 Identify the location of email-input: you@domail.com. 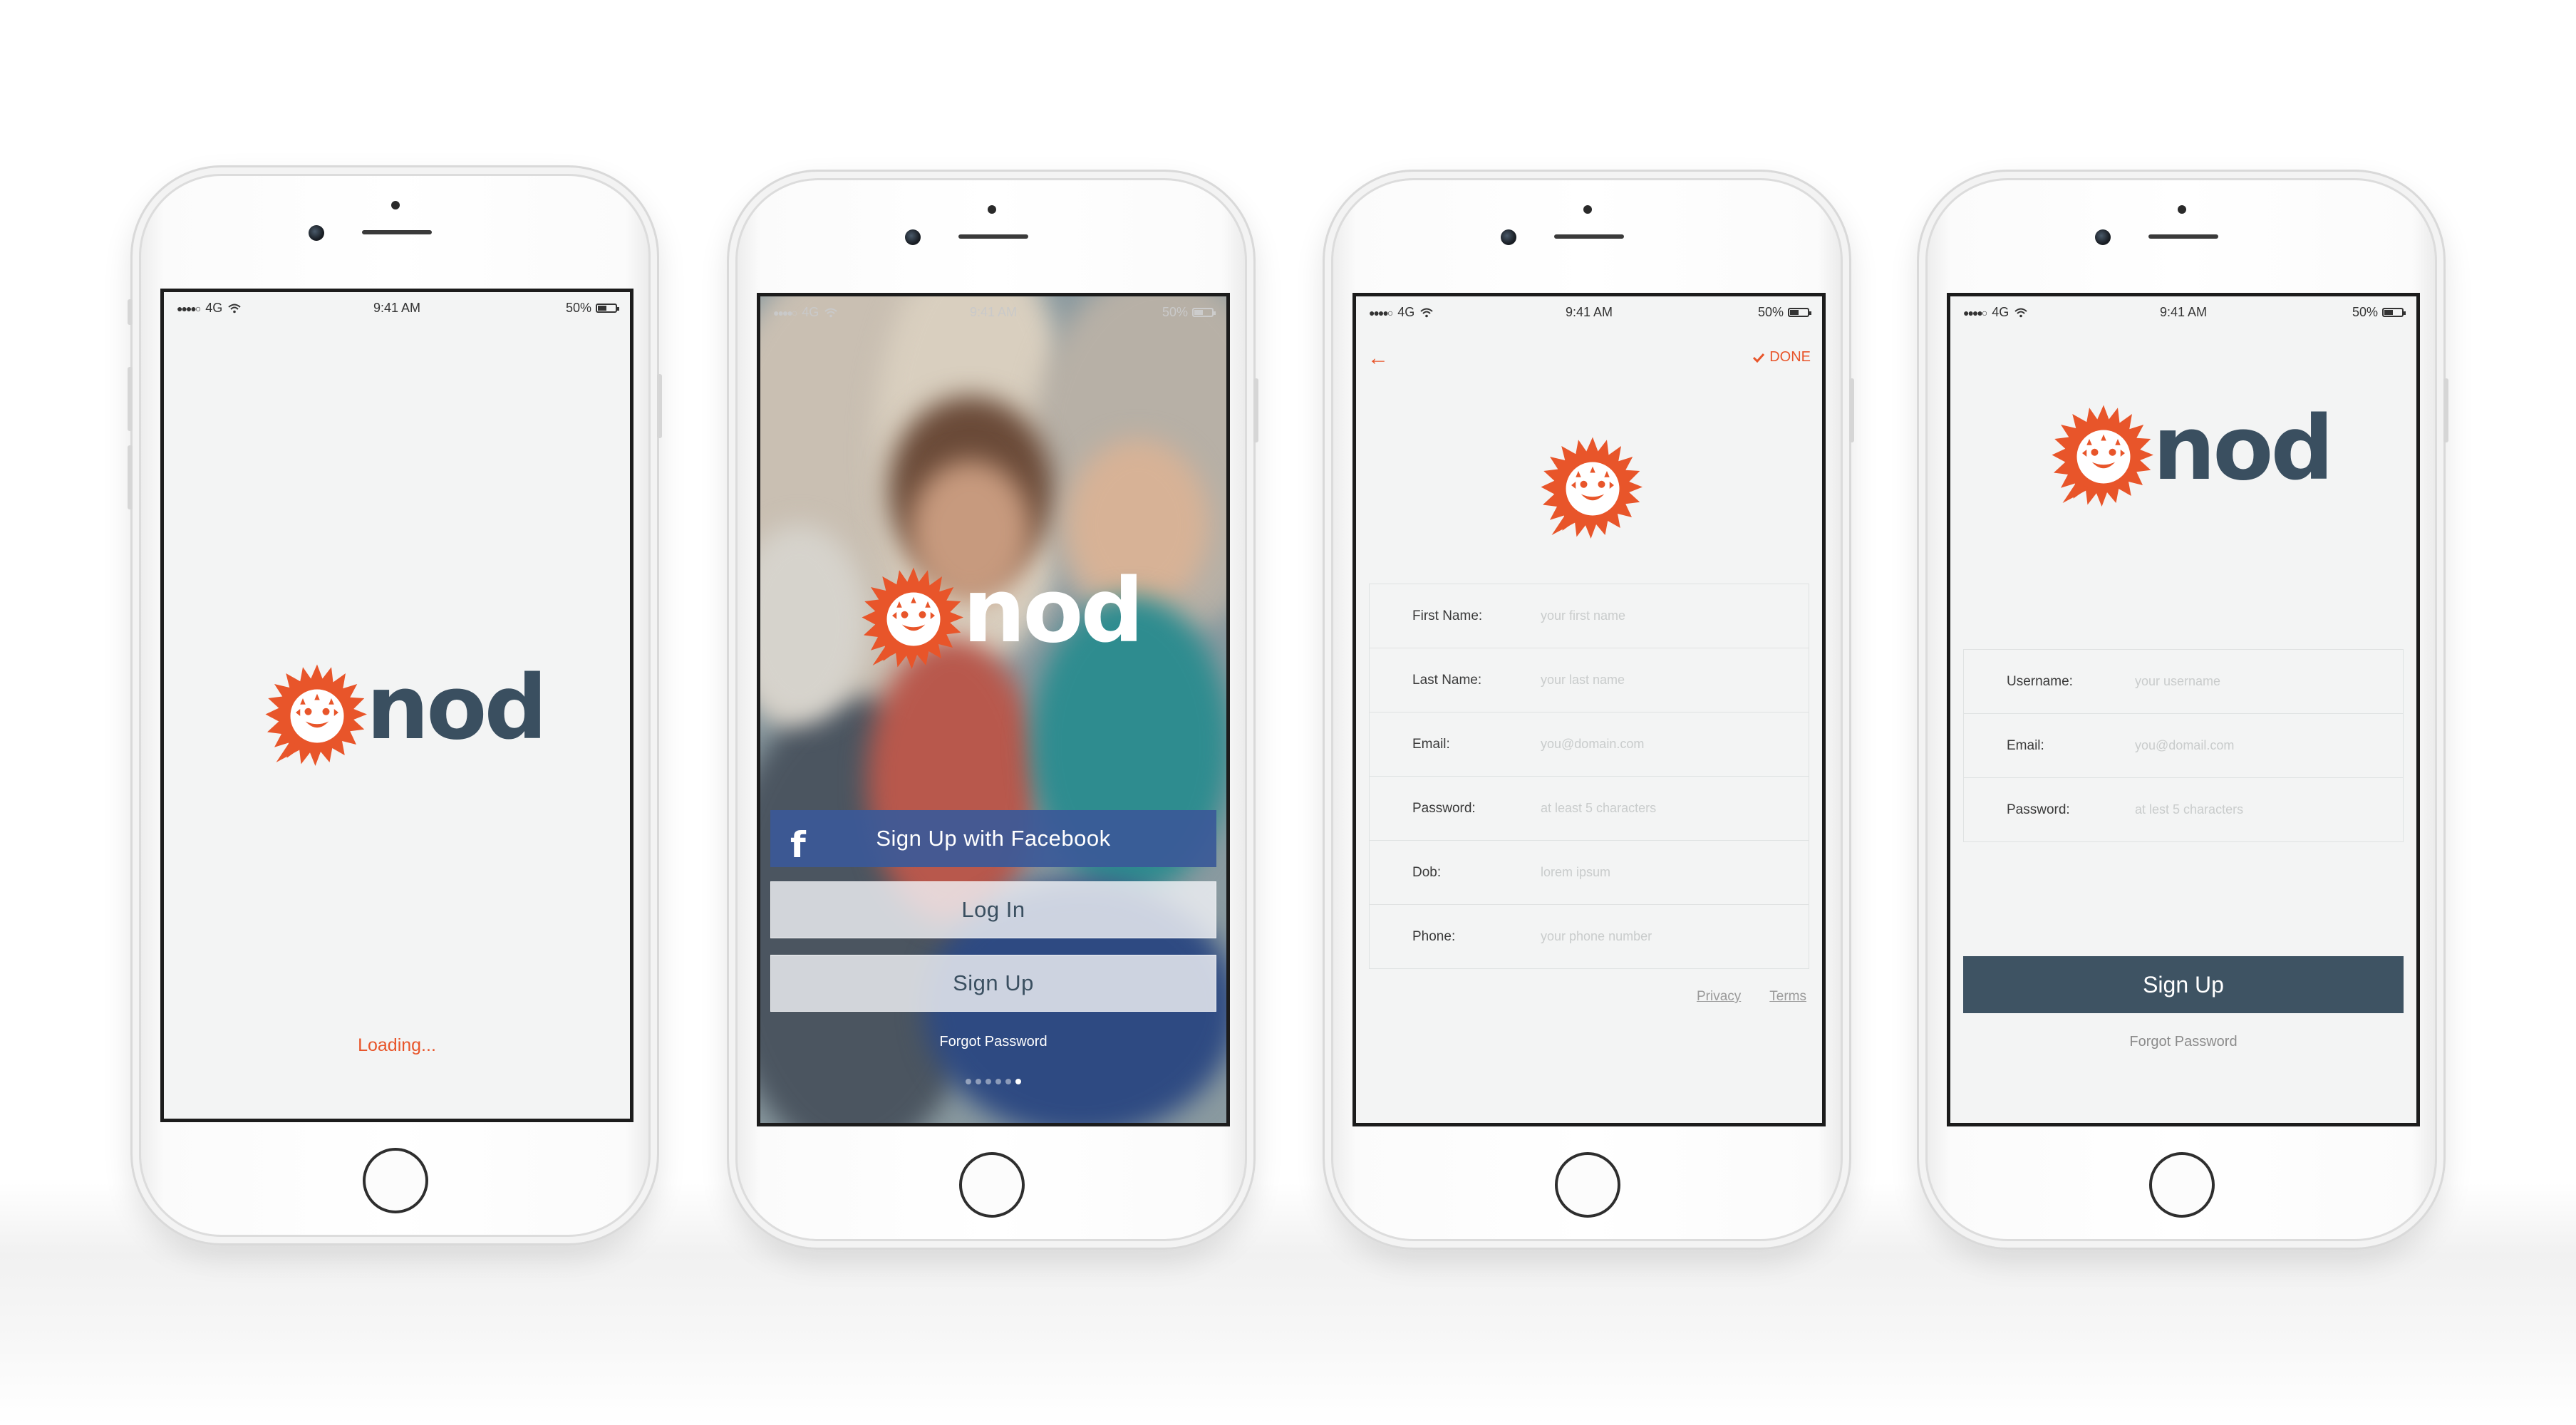
(2184, 745).